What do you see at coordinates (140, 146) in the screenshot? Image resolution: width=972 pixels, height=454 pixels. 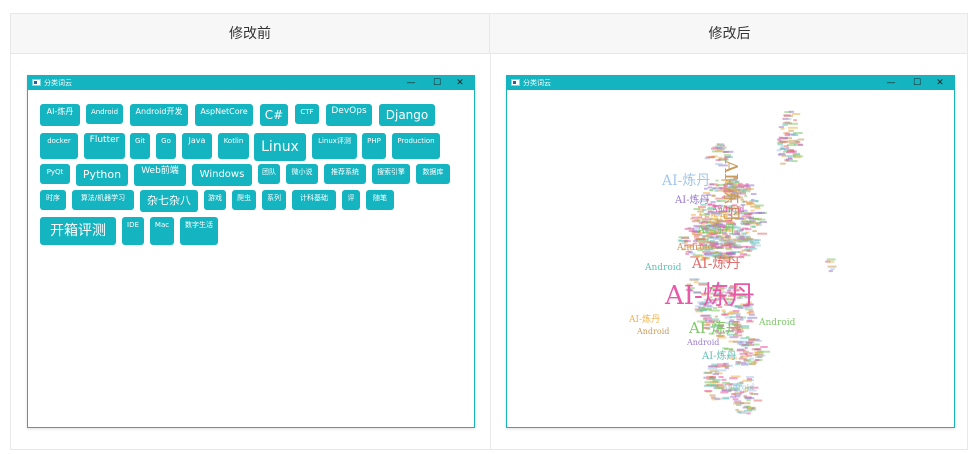 I see `category-tag: Git` at bounding box center [140, 146].